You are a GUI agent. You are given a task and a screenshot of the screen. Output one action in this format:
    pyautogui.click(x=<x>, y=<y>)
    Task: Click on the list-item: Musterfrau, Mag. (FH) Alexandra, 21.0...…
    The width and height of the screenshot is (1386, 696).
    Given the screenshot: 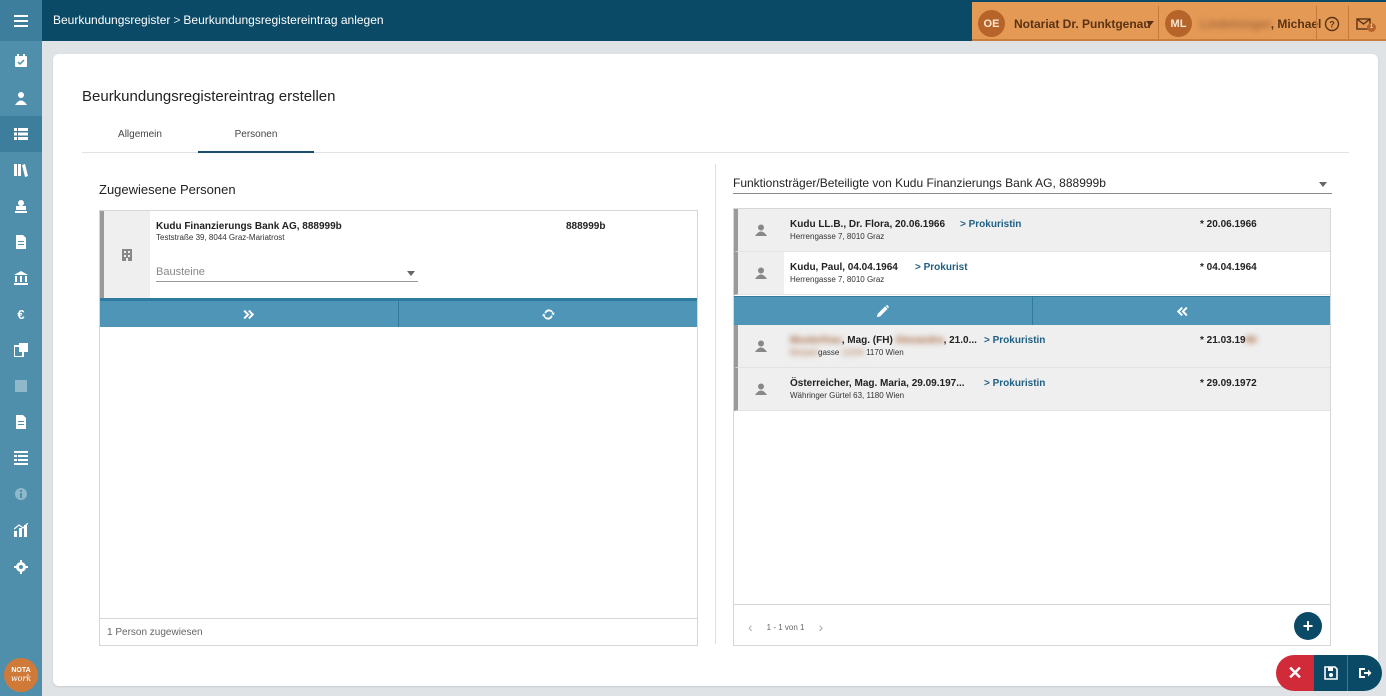 What is the action you would take?
    pyautogui.click(x=1032, y=346)
    